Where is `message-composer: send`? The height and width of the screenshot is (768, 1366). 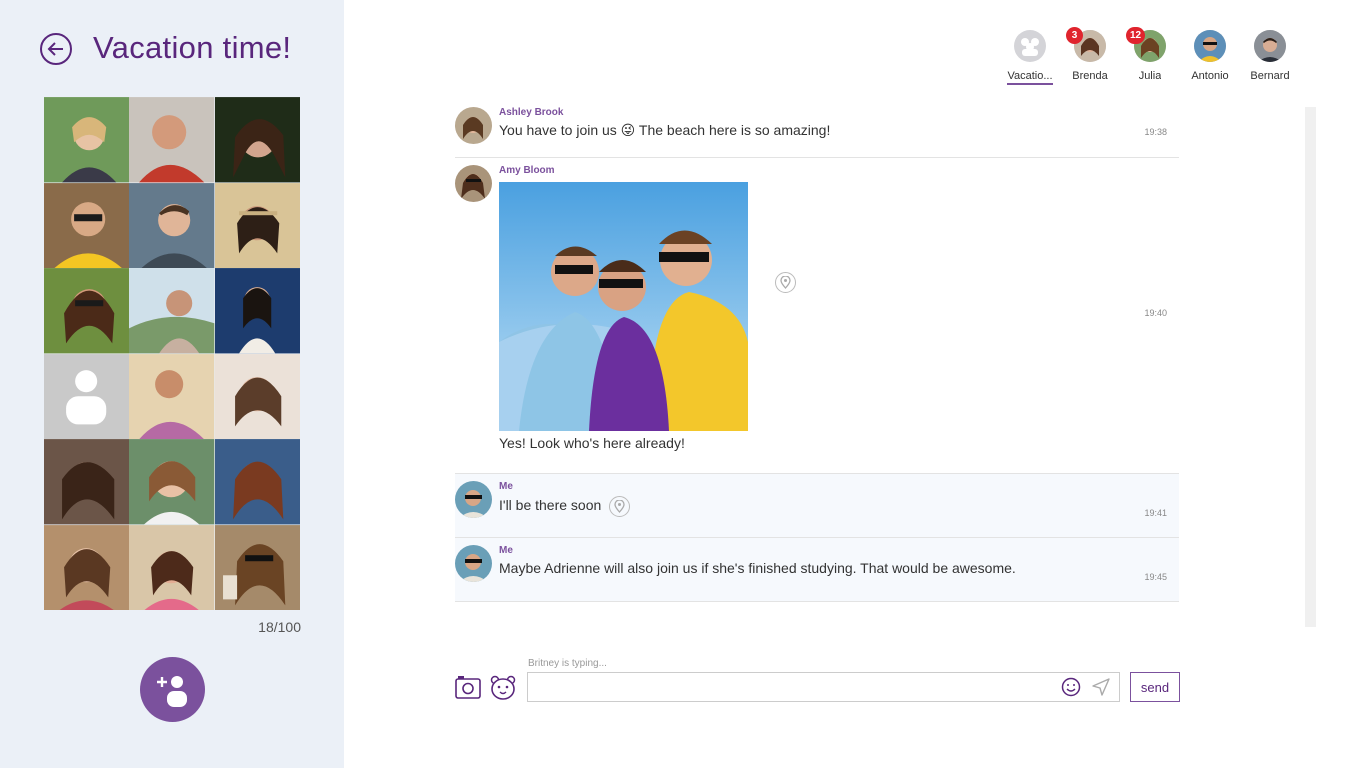 message-composer: send is located at coordinates (817, 687).